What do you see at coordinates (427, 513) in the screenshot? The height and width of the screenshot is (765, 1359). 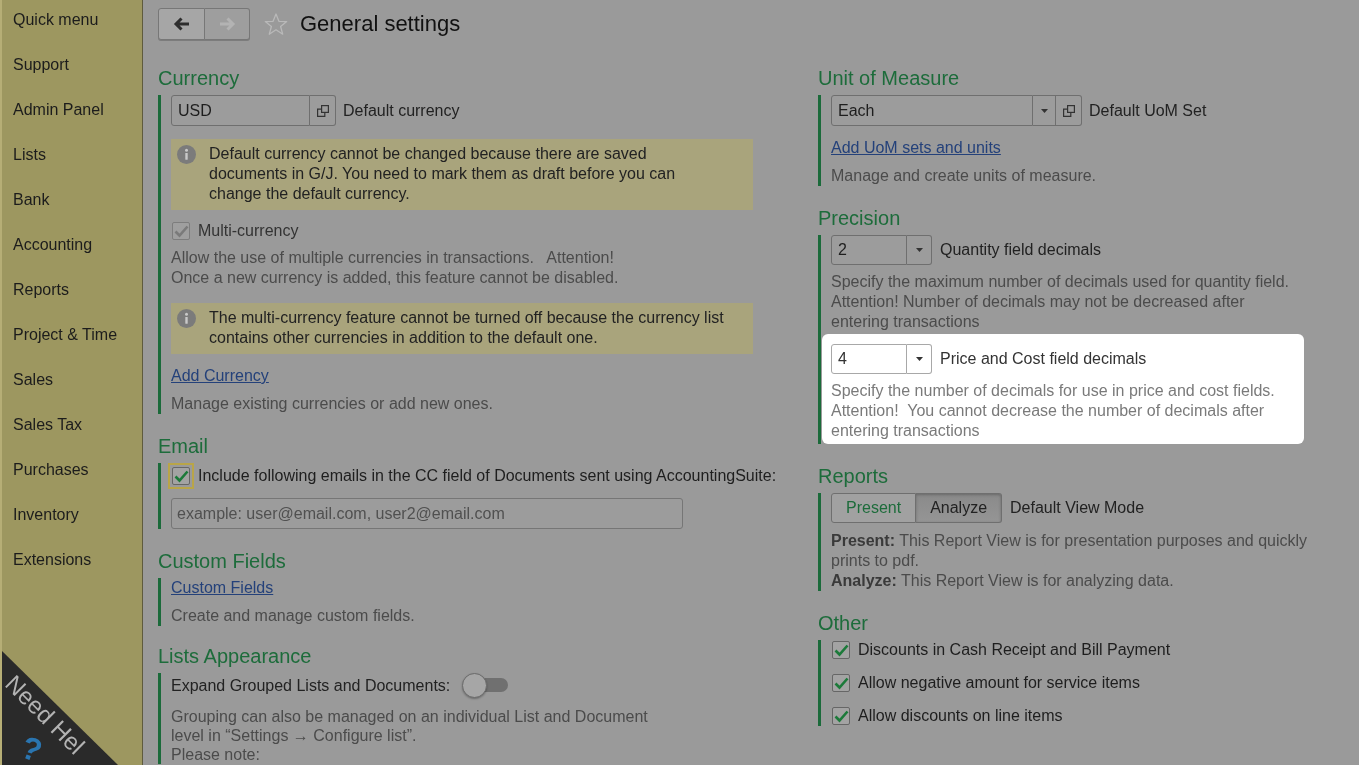 I see `email-input: example: user@email.com, user2@email.com` at bounding box center [427, 513].